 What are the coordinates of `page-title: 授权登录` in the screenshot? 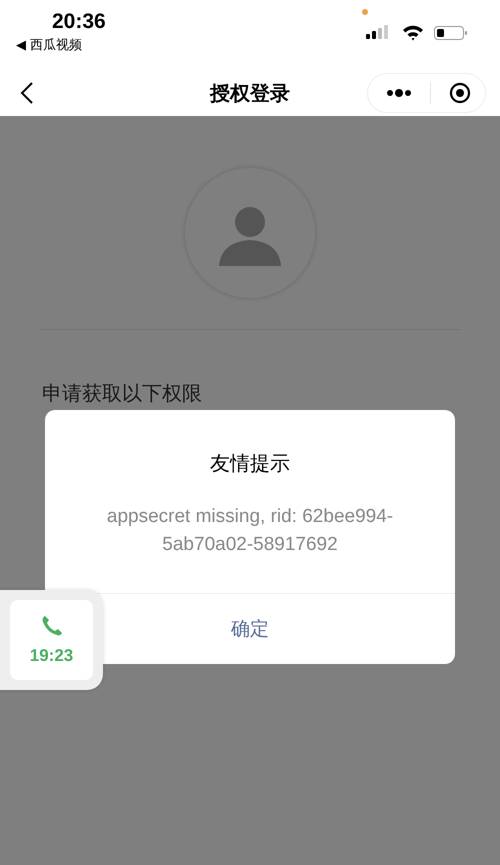 It's located at (249, 93).